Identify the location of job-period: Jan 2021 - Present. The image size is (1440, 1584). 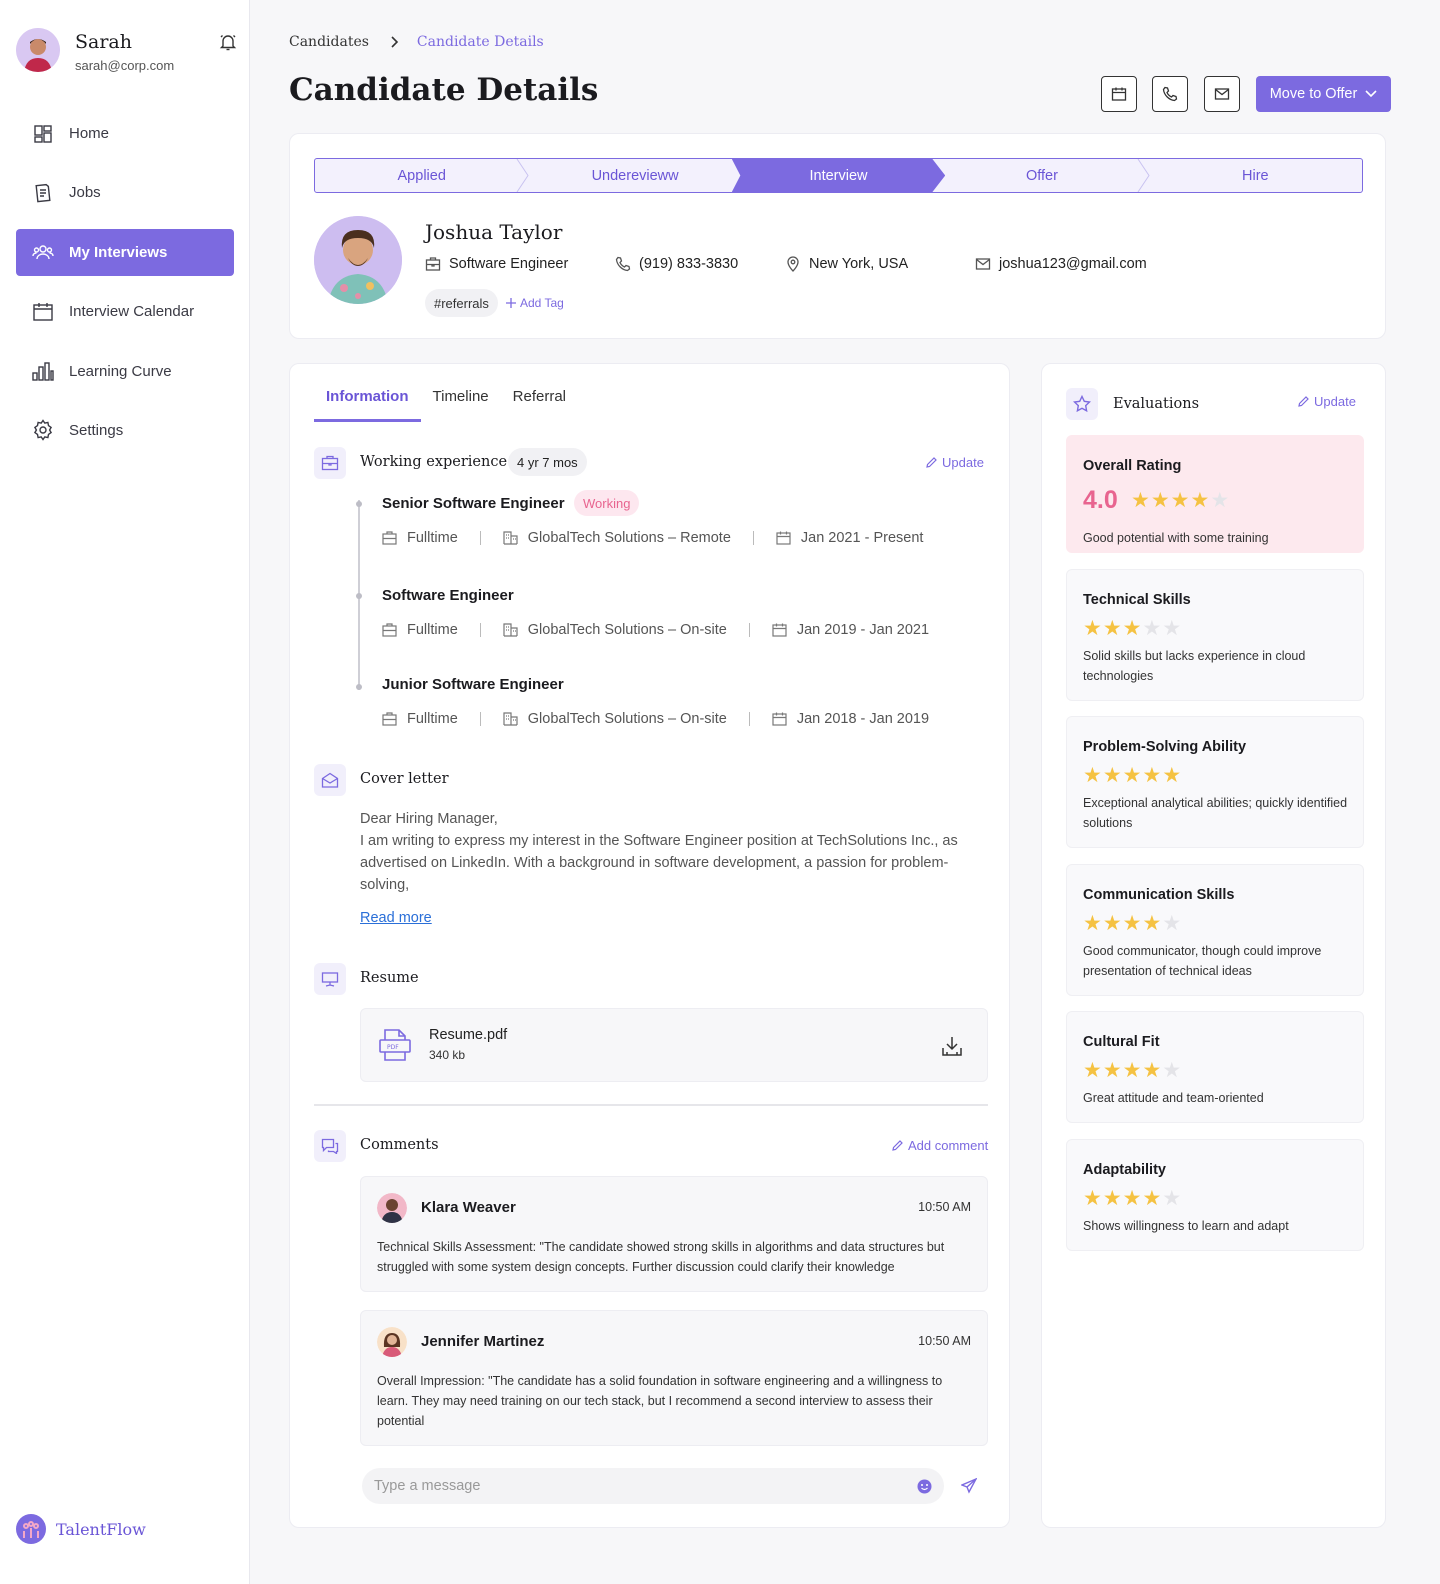
(862, 538).